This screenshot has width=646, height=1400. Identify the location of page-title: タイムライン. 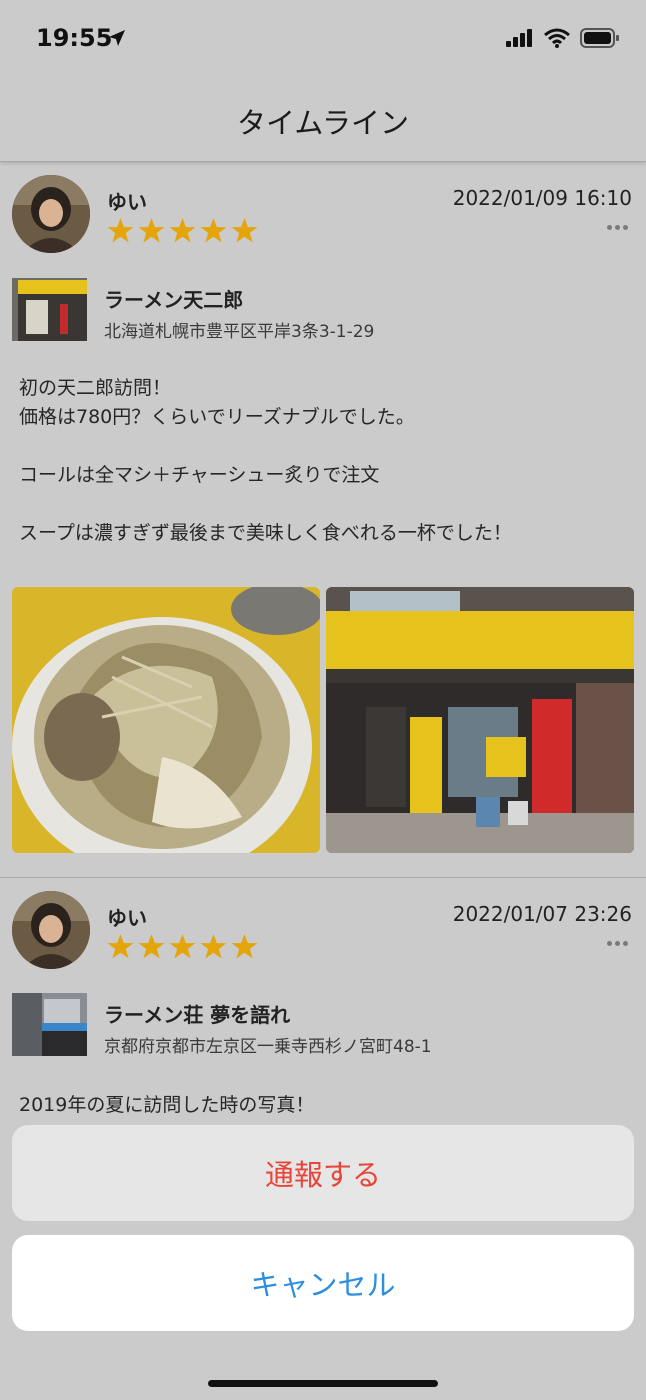
(323, 123).